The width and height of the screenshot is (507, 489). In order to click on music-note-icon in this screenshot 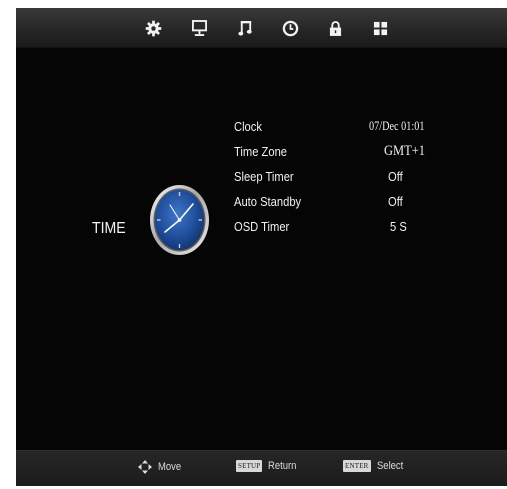, I will do `click(244, 28)`.